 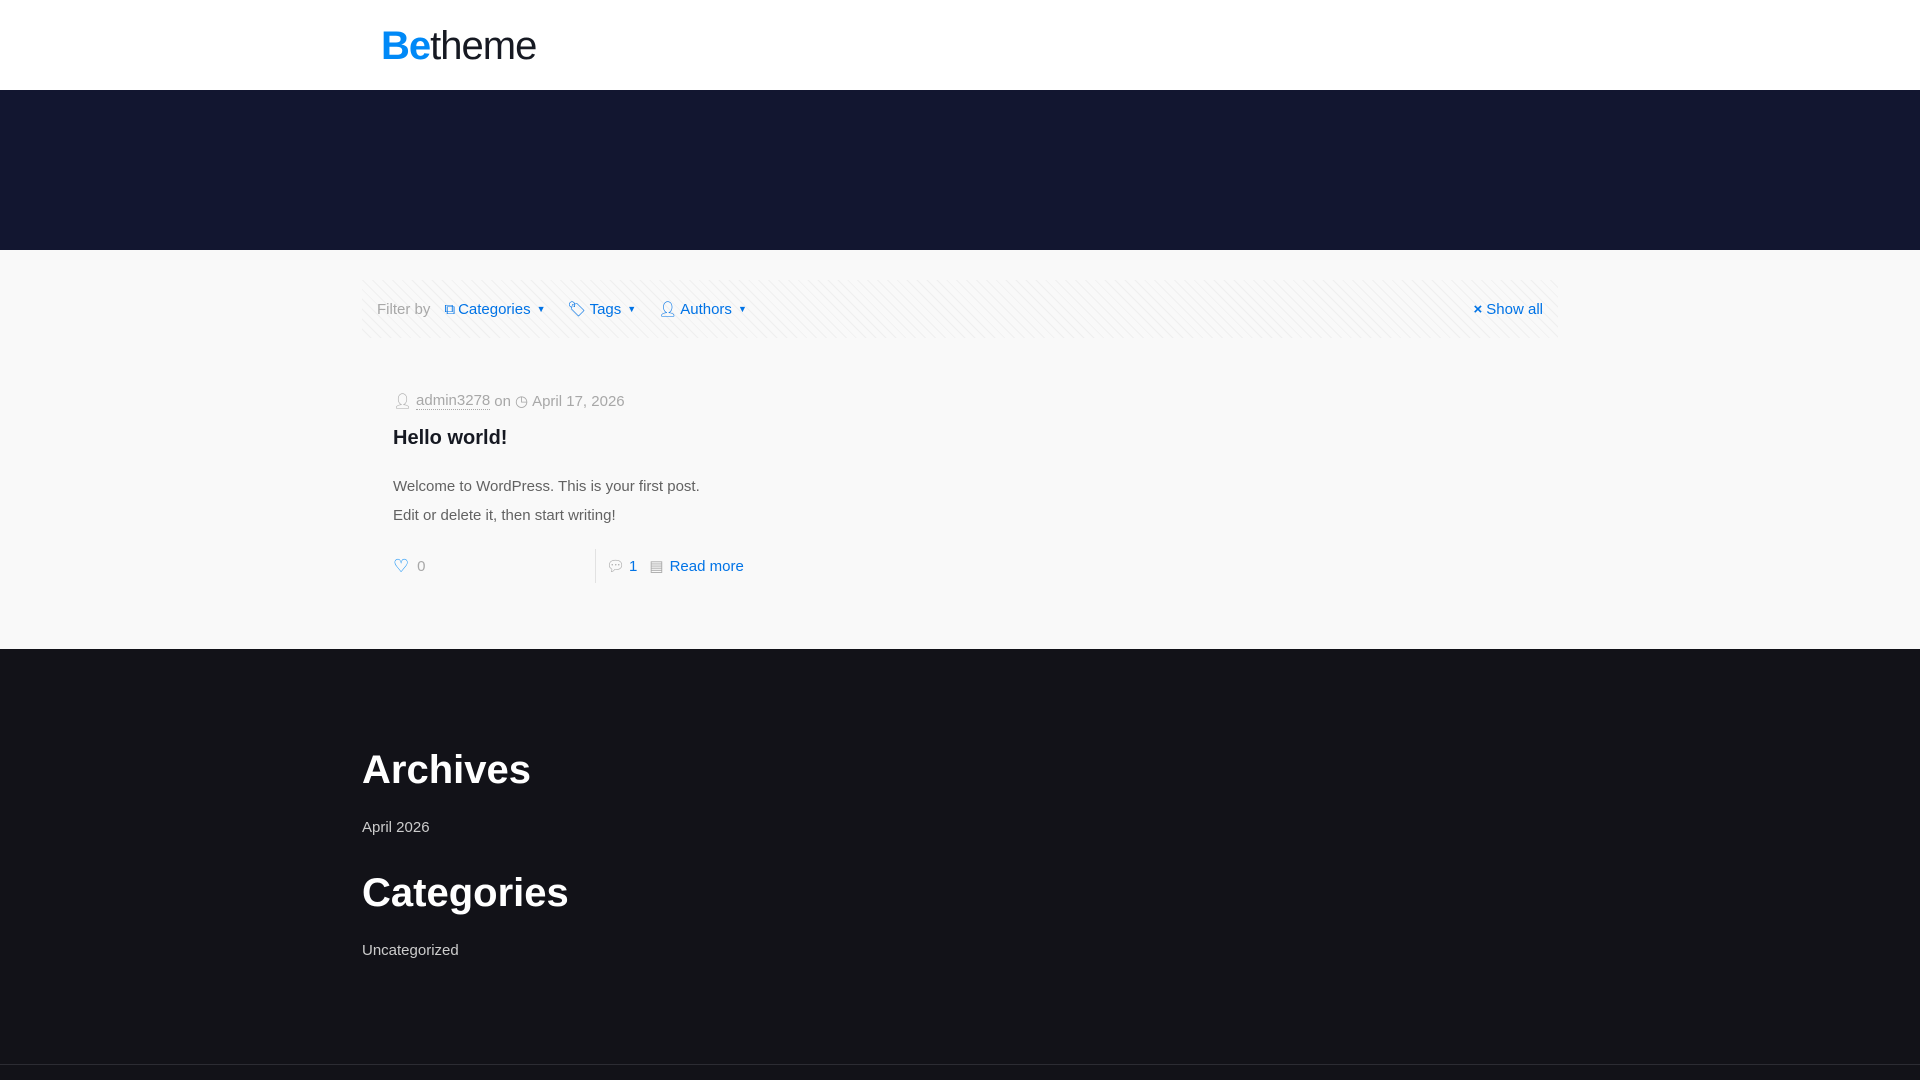 I want to click on filter-categories: ⧉ Categories ▼, so click(x=494, y=309).